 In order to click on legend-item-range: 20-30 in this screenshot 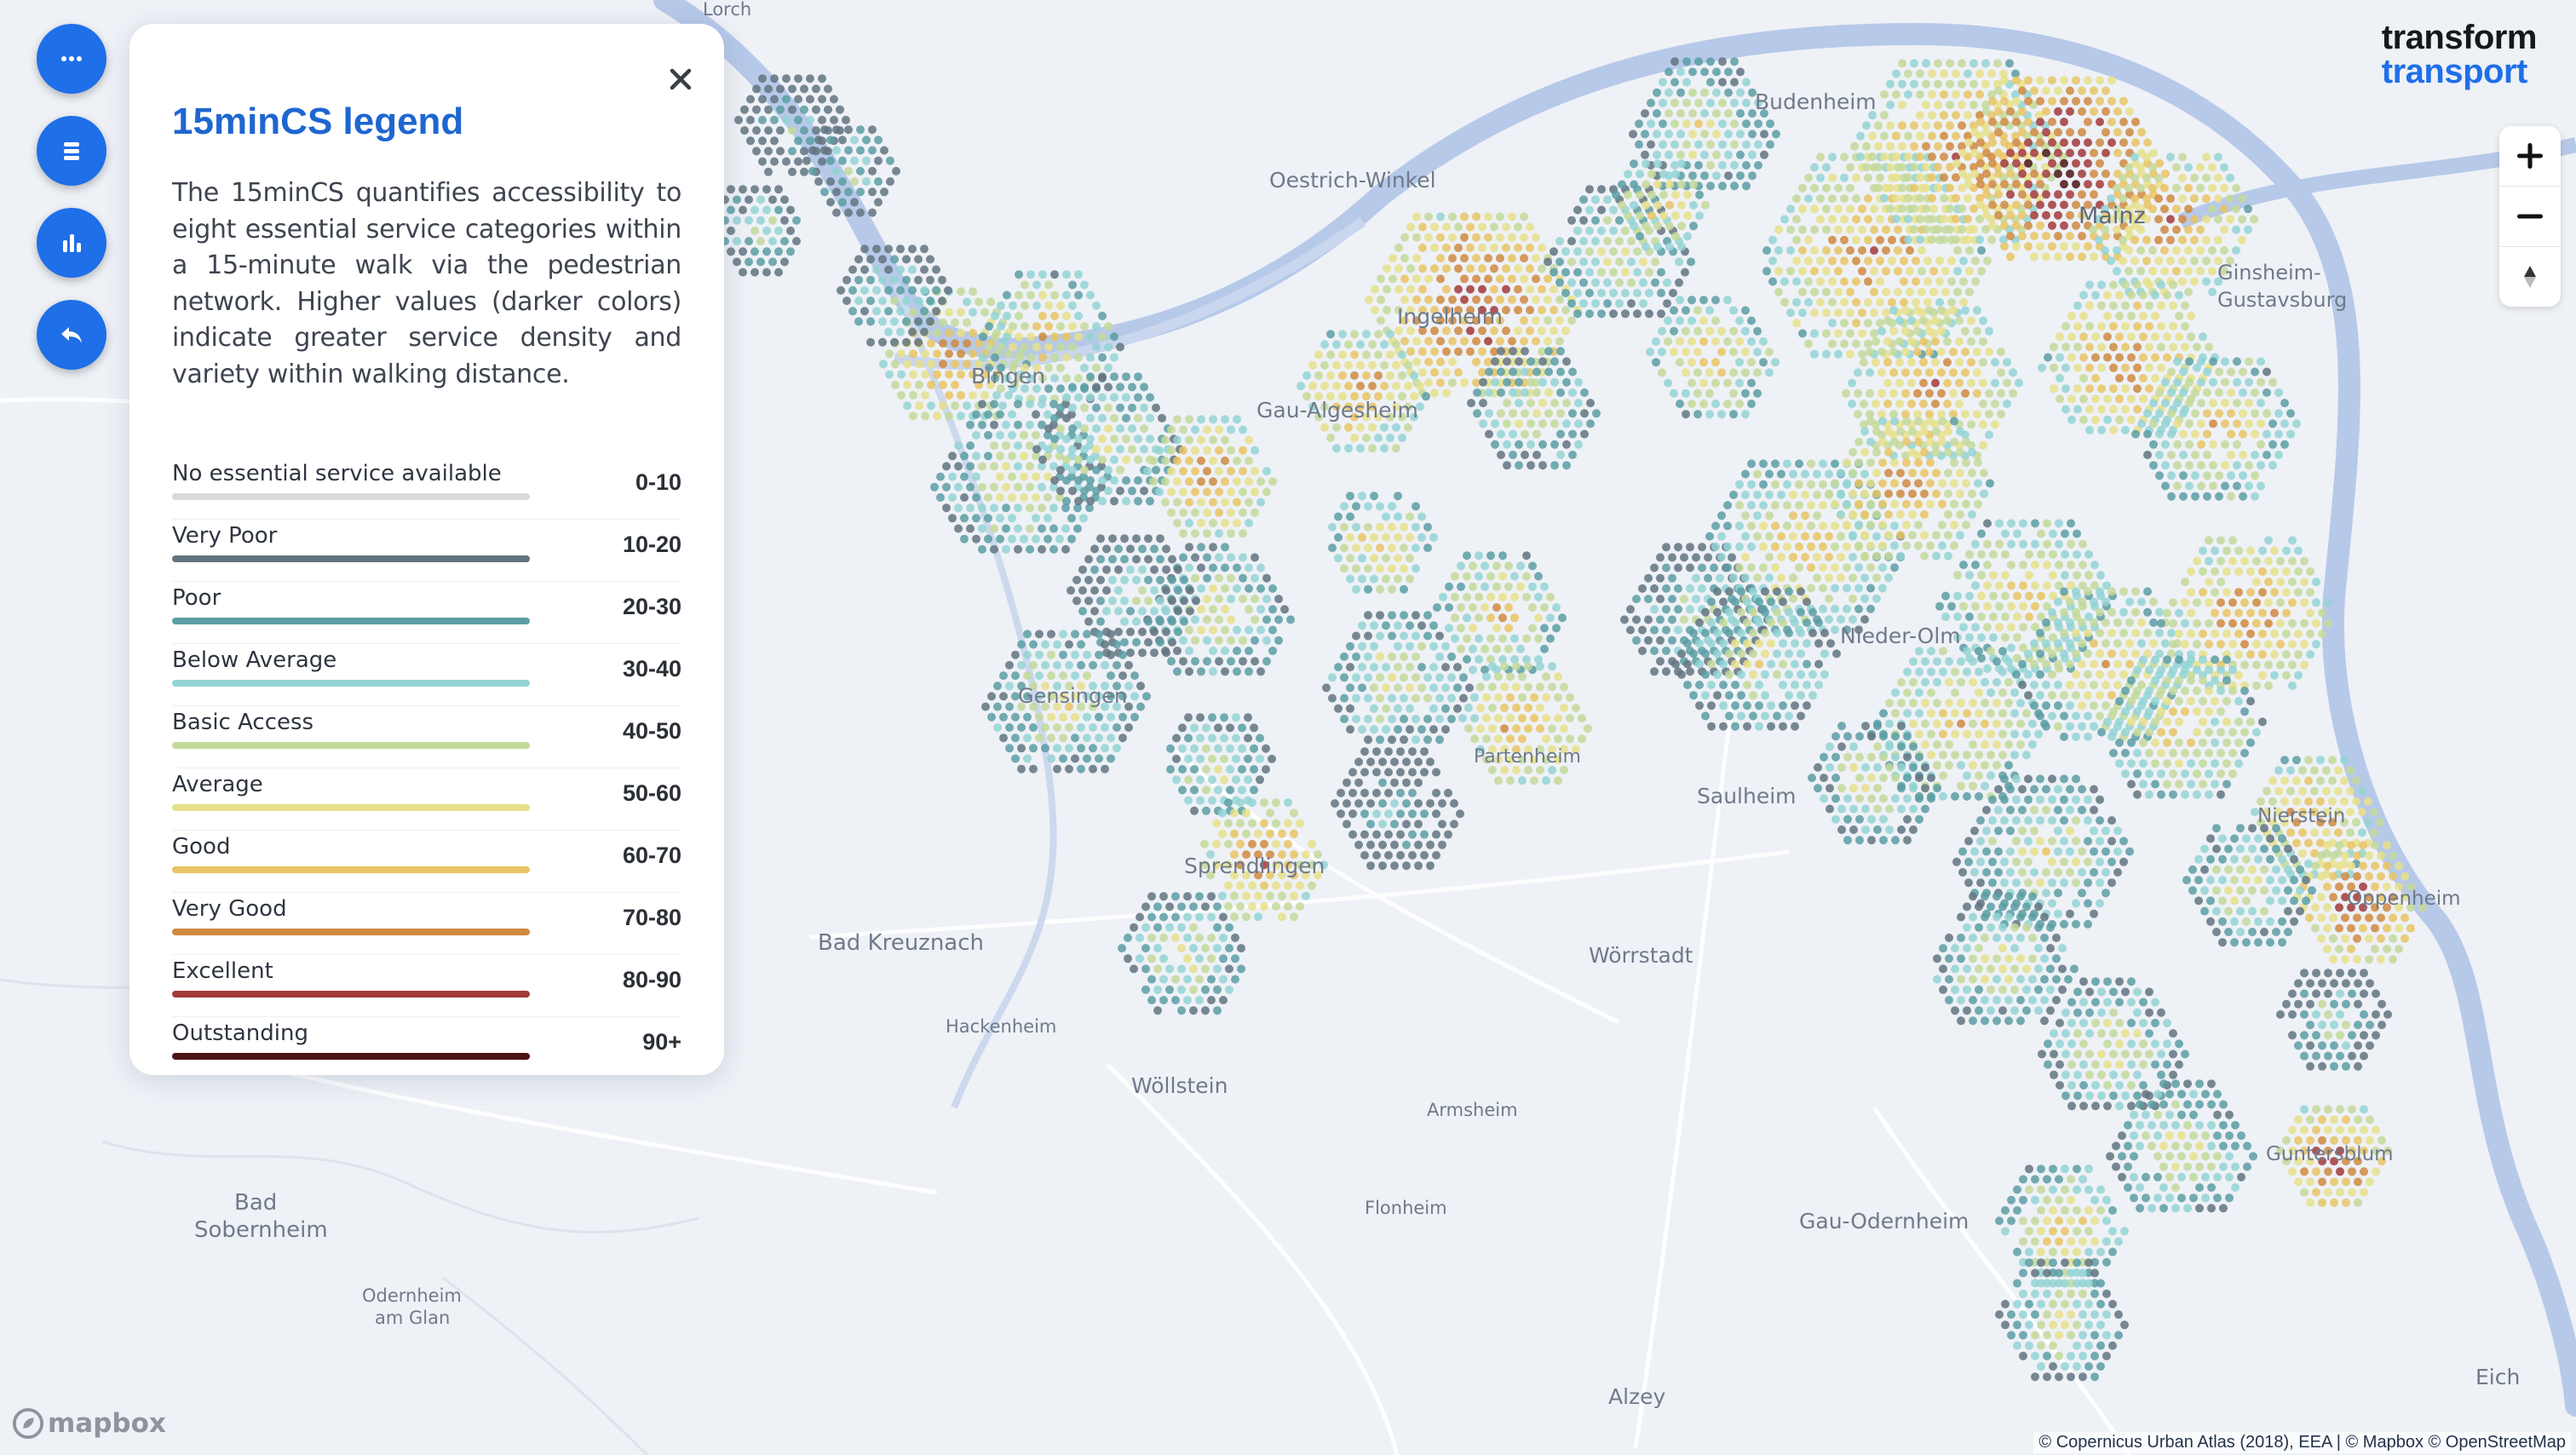, I will do `click(651, 606)`.